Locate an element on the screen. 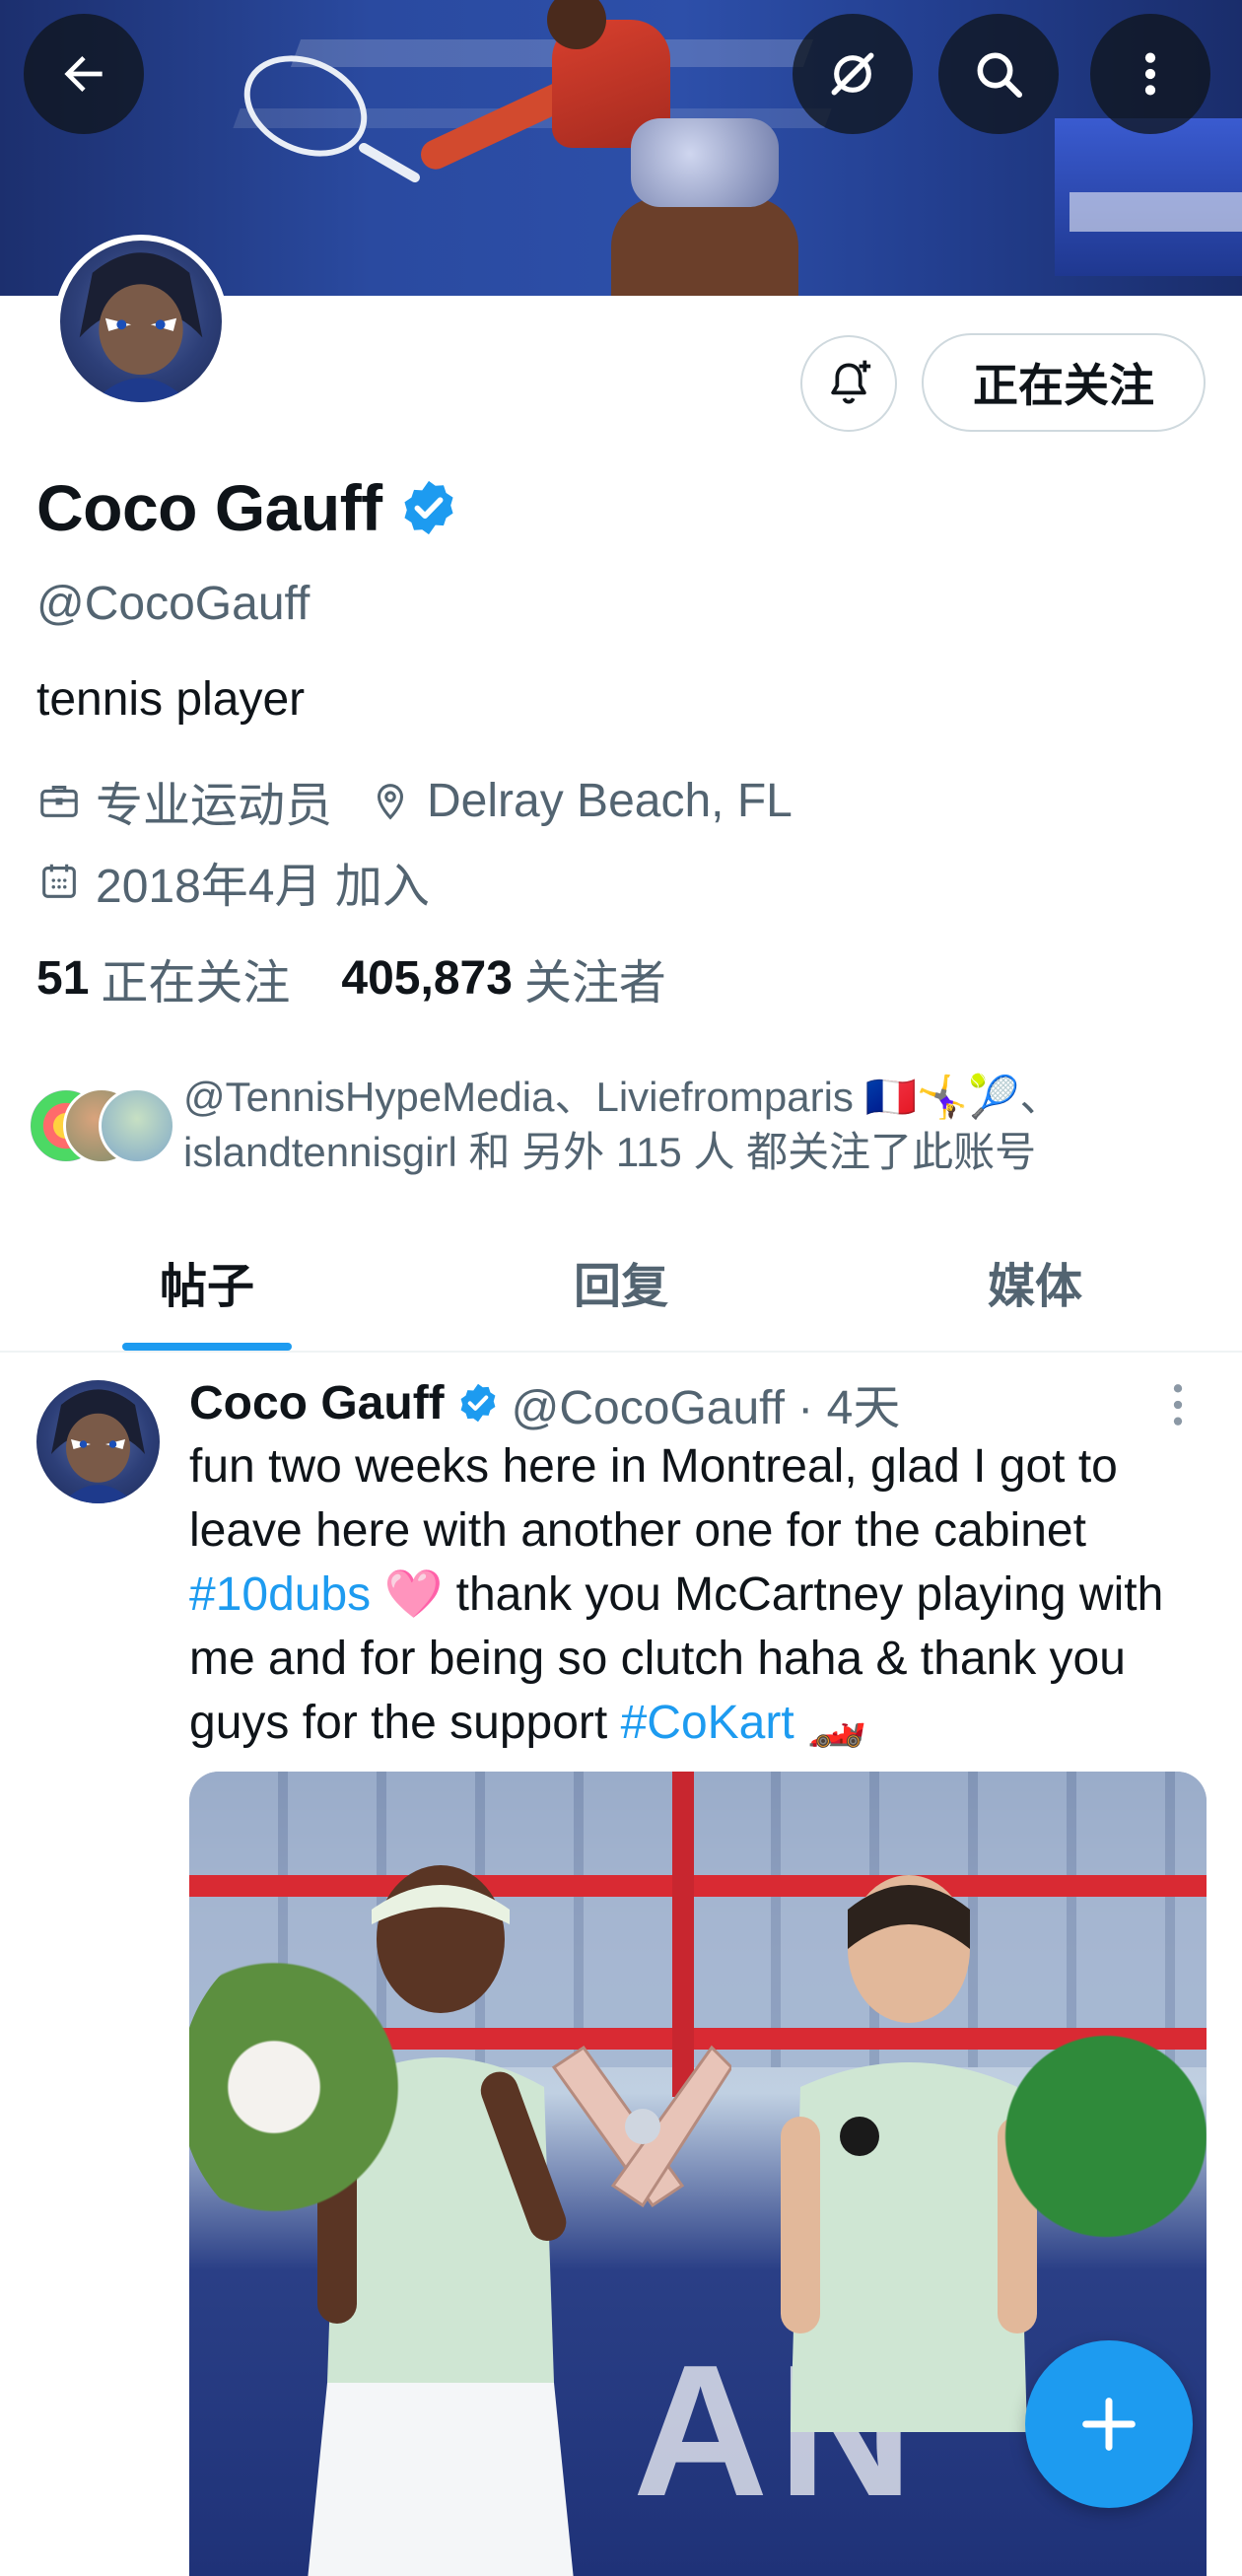 Image resolution: width=1242 pixels, height=2576 pixels. profile-name-row: Coco Gauff is located at coordinates (248, 508).